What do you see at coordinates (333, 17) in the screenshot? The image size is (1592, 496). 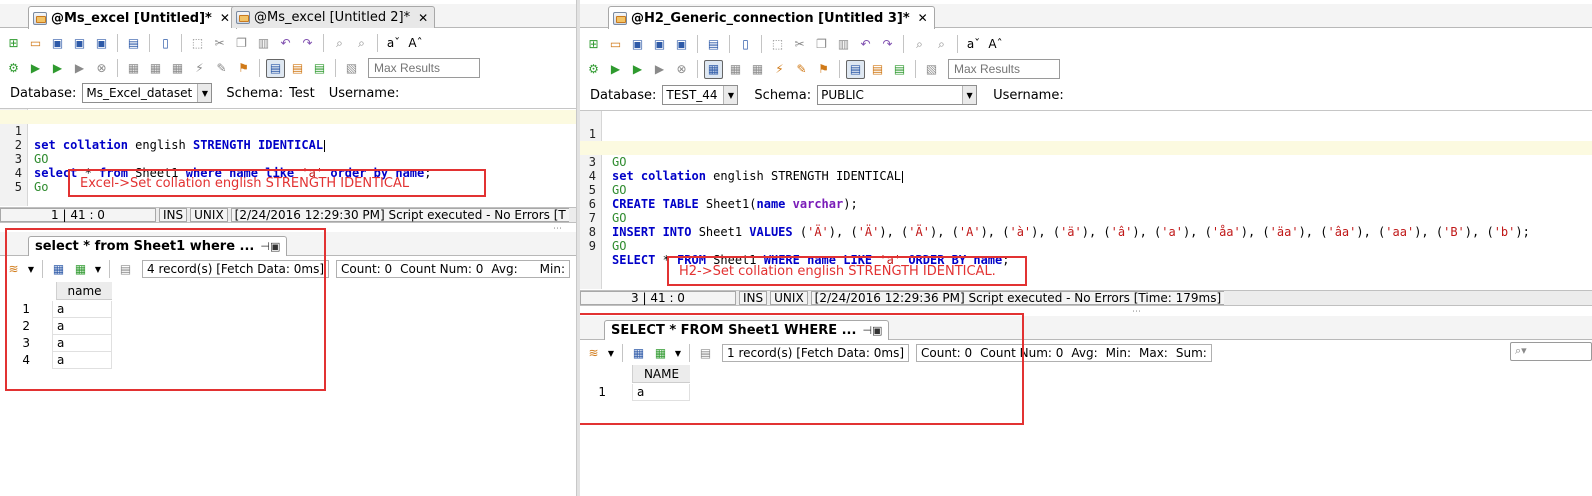 I see `tab-ms-excel-untitled-2: @Ms_excel [Untitled 2]* ✕` at bounding box center [333, 17].